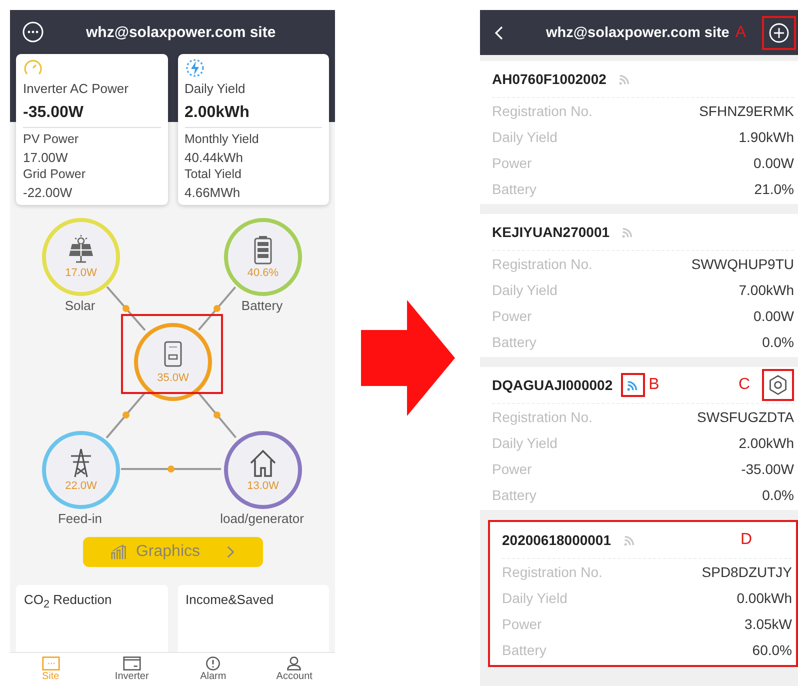 Image resolution: width=798 pixels, height=686 pixels. I want to click on detail-label: PV Power, so click(51, 139).